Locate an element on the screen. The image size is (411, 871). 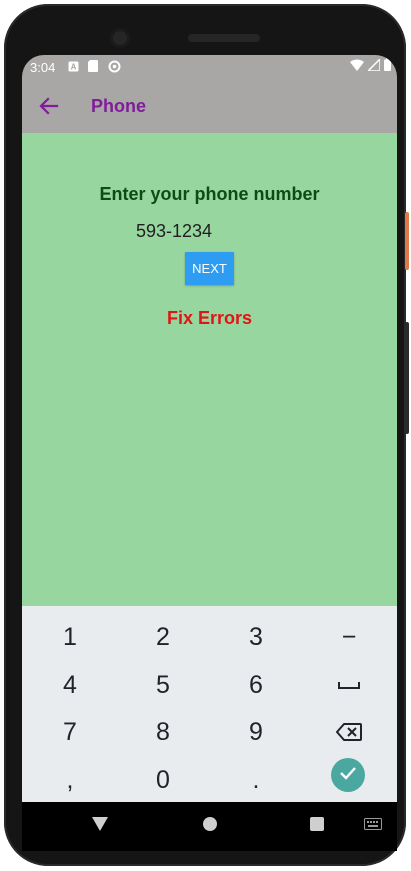
status-bar: 3:04 A is located at coordinates (209, 67).